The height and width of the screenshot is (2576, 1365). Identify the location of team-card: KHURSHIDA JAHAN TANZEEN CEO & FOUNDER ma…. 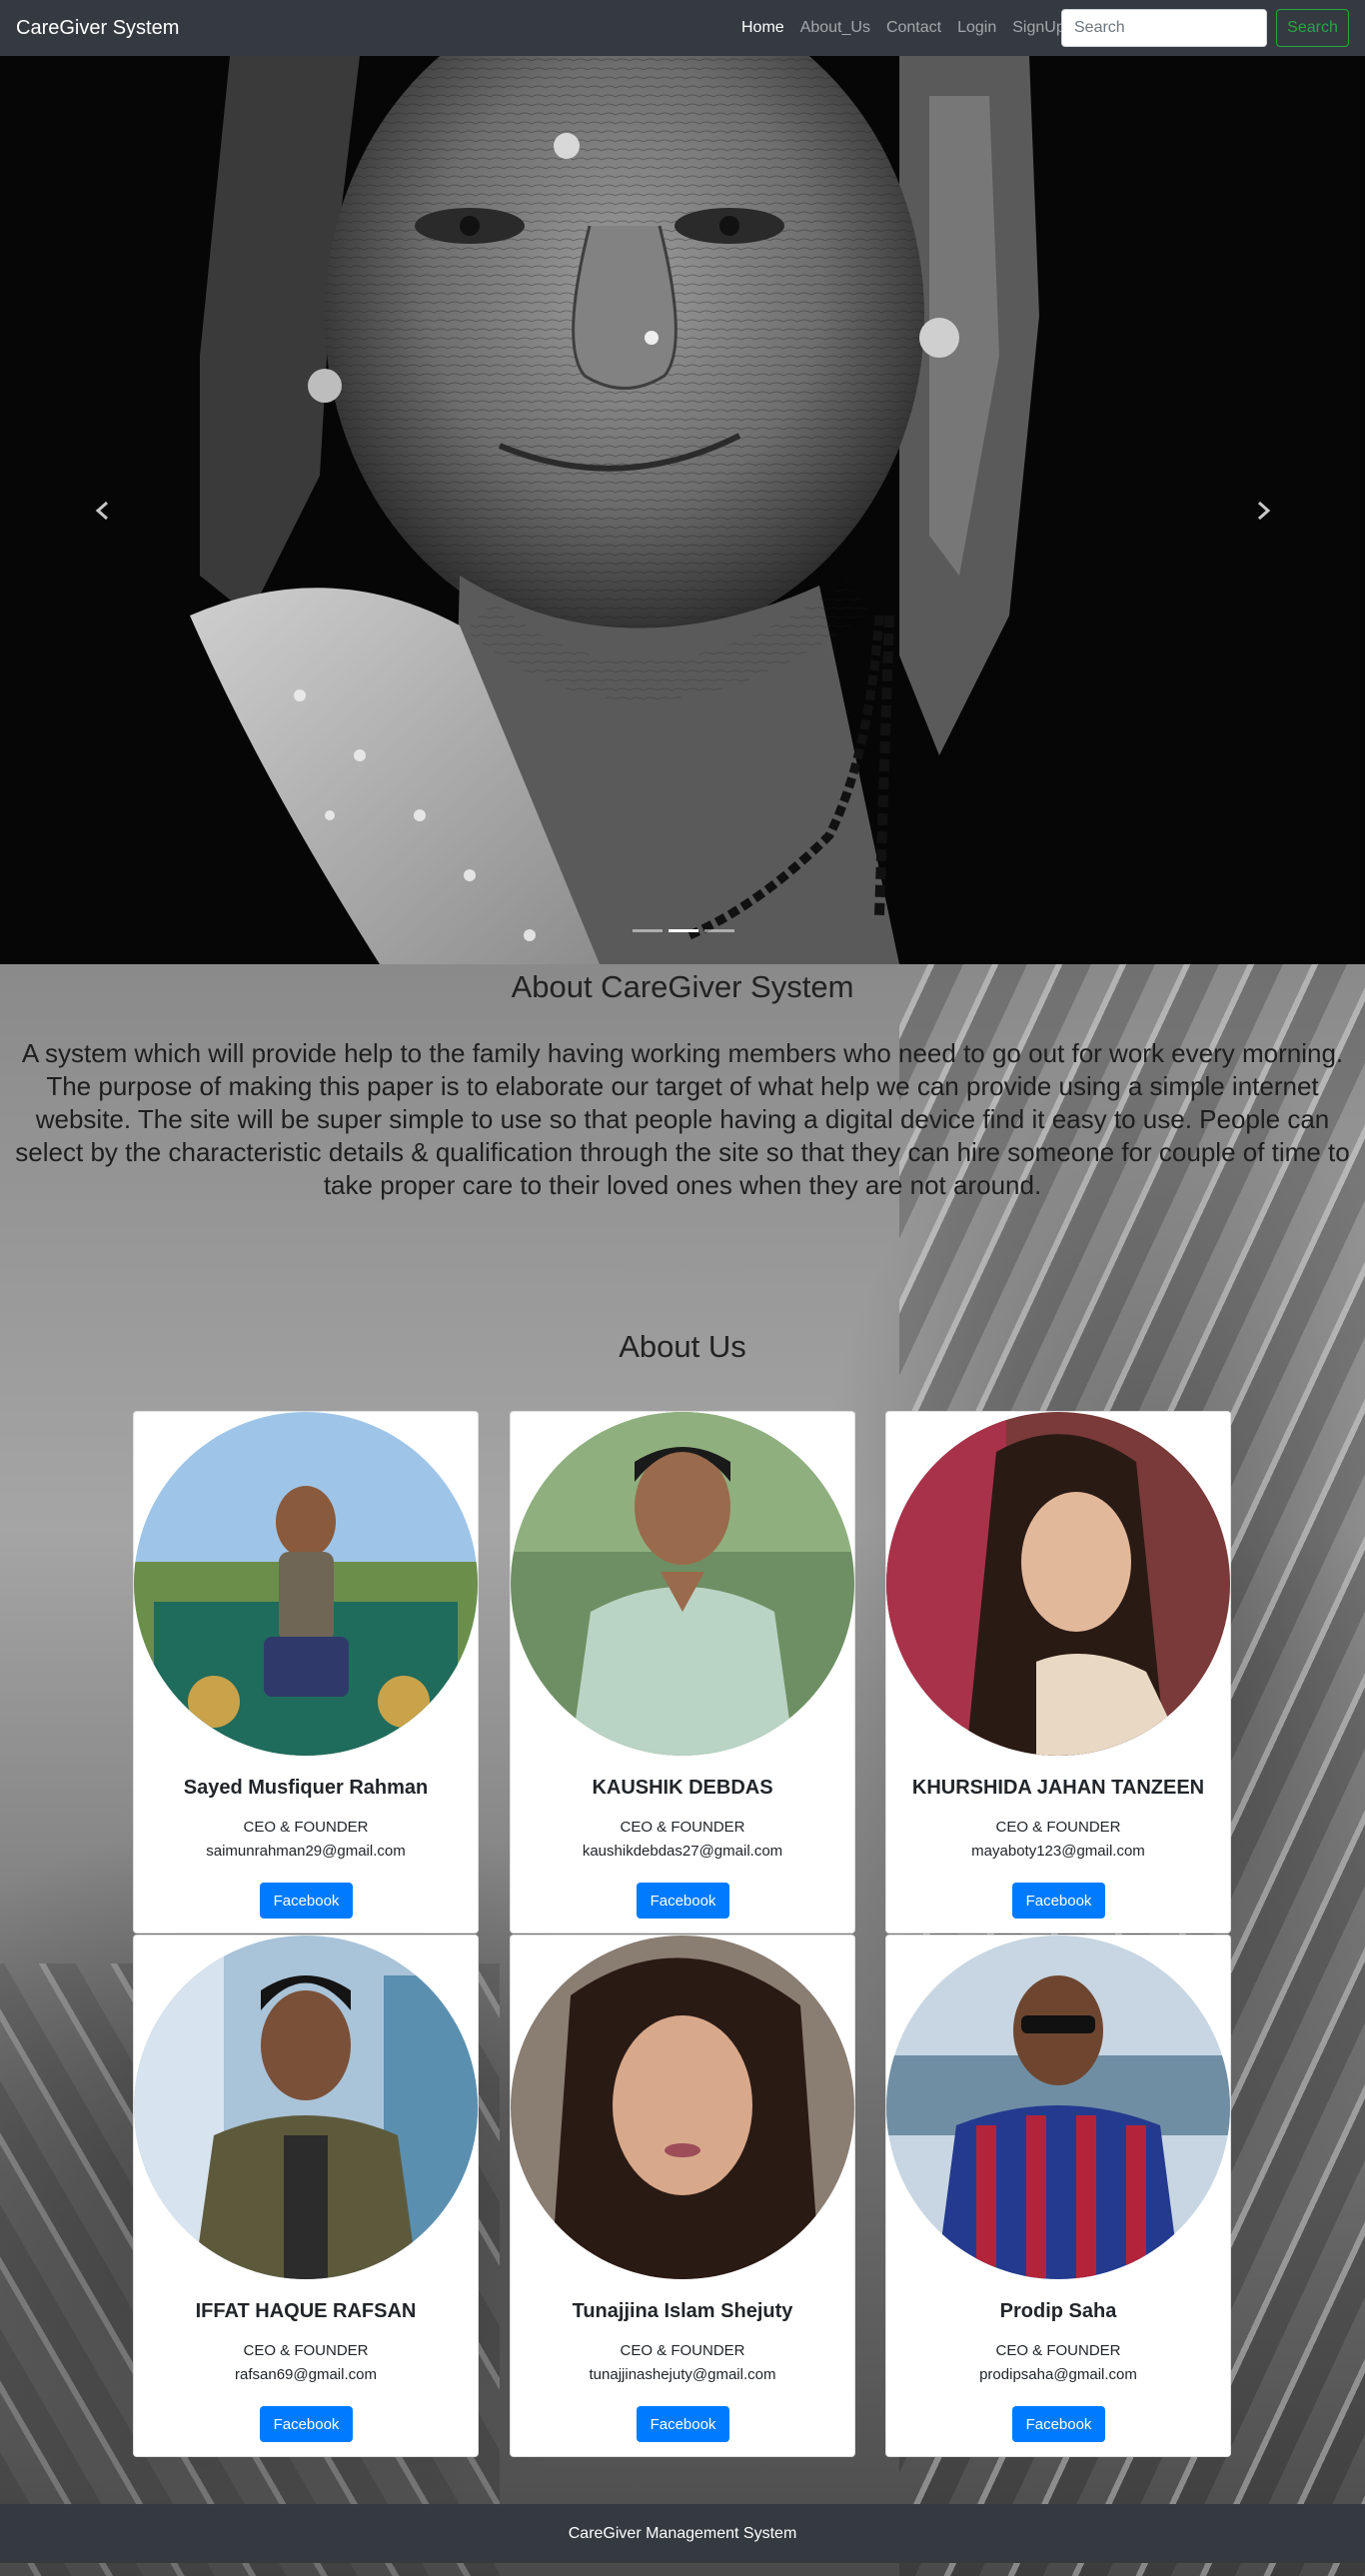
(1058, 1672).